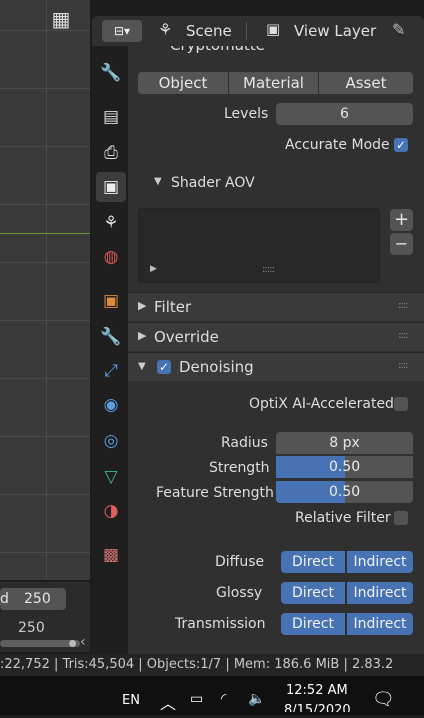 This screenshot has height=718, width=424. What do you see at coordinates (273, 83) in the screenshot?
I see `cryptomatte-material-button: Material` at bounding box center [273, 83].